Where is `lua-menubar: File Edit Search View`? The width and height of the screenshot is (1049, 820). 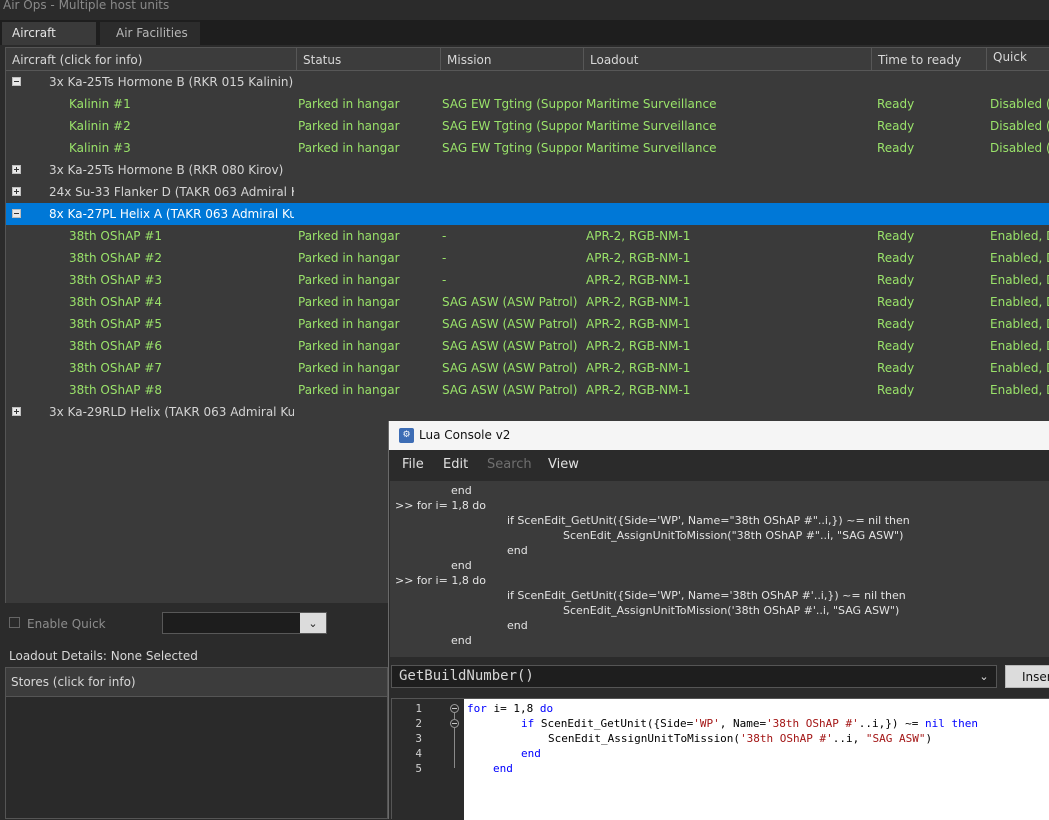 lua-menubar: File Edit Search View is located at coordinates (719, 465).